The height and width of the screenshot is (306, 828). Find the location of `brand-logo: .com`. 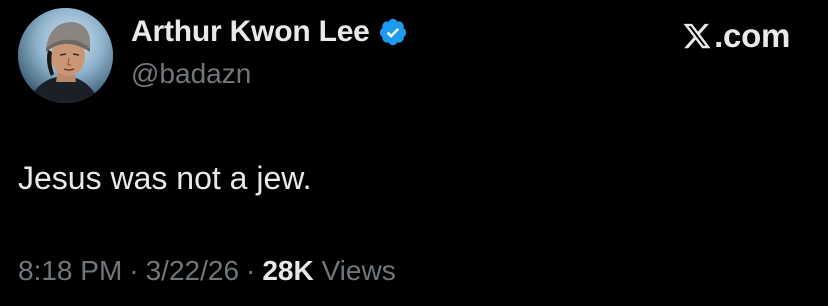

brand-logo: .com is located at coordinates (736, 36).